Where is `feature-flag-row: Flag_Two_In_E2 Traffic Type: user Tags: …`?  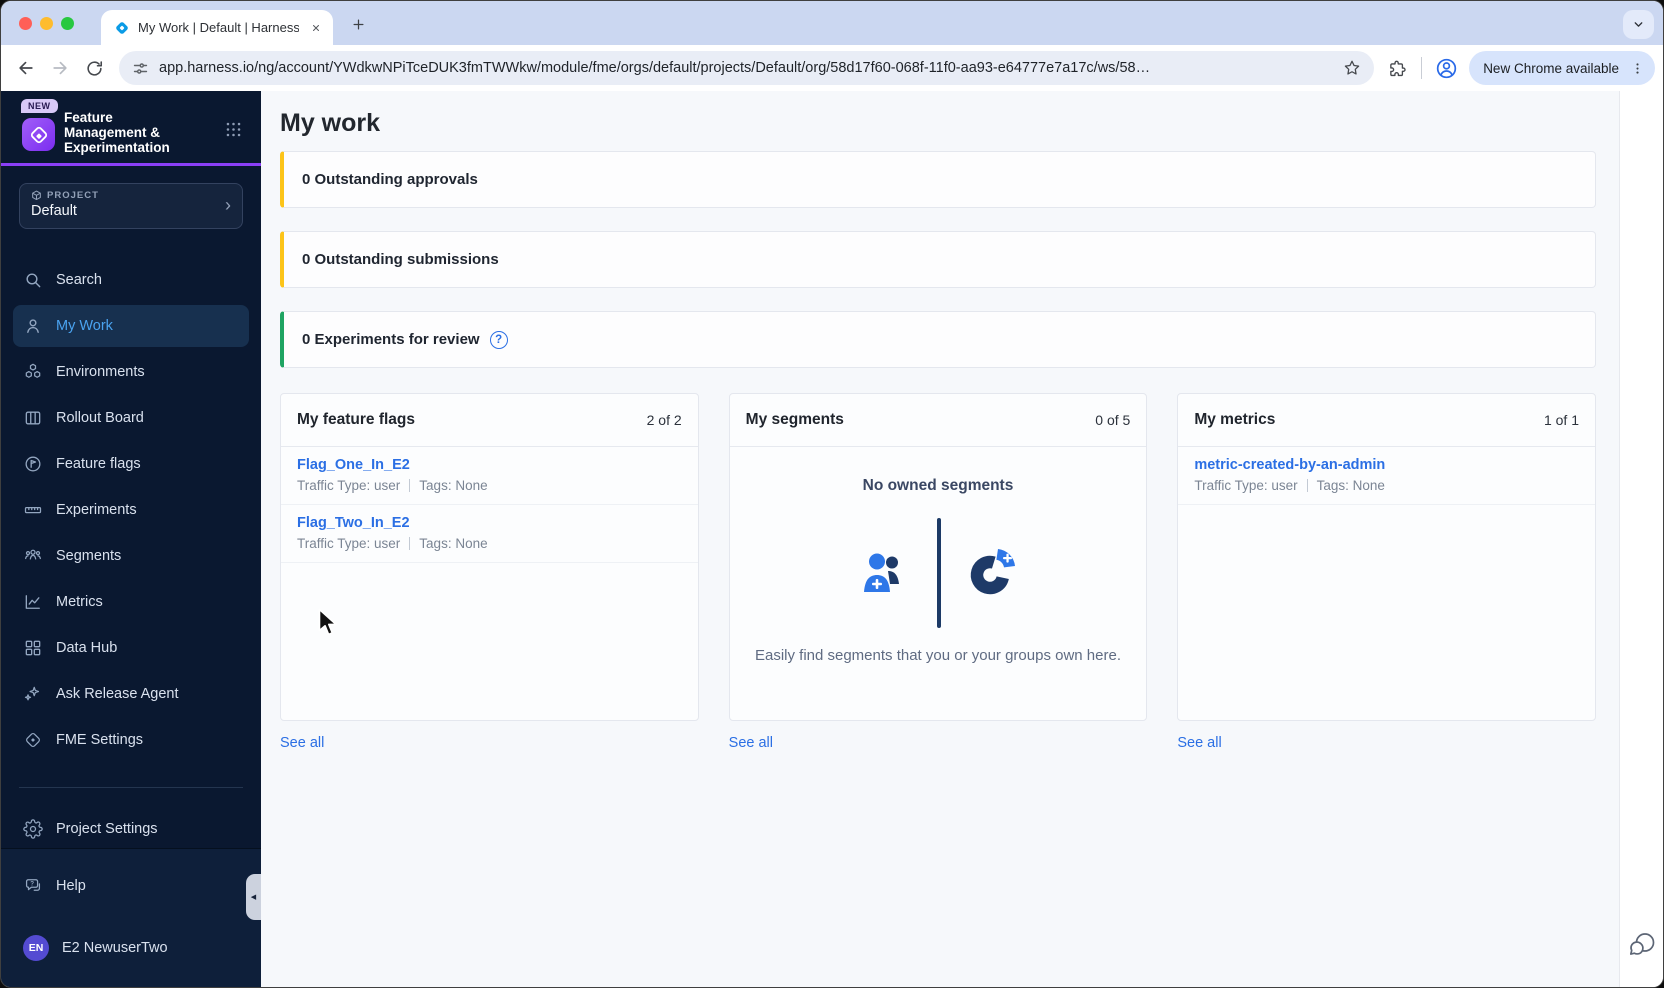 feature-flag-row: Flag_Two_In_E2 Traffic Type: user Tags: … is located at coordinates (489, 534).